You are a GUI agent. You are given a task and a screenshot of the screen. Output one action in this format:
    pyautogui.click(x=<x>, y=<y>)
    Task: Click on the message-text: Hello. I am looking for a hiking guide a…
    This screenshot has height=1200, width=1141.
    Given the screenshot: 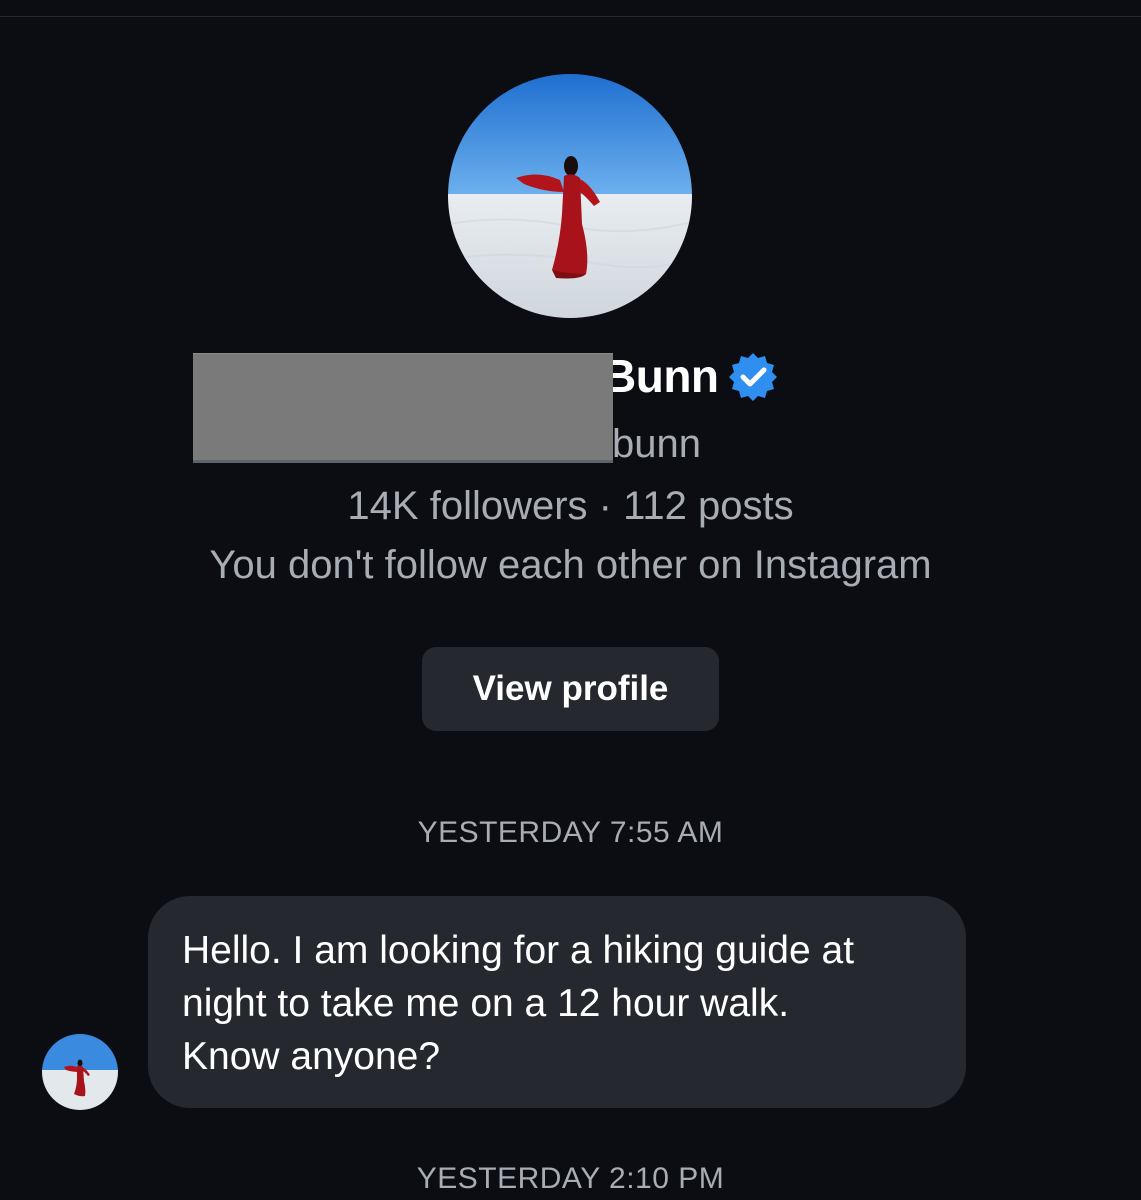 What is the action you would take?
    pyautogui.click(x=518, y=1003)
    